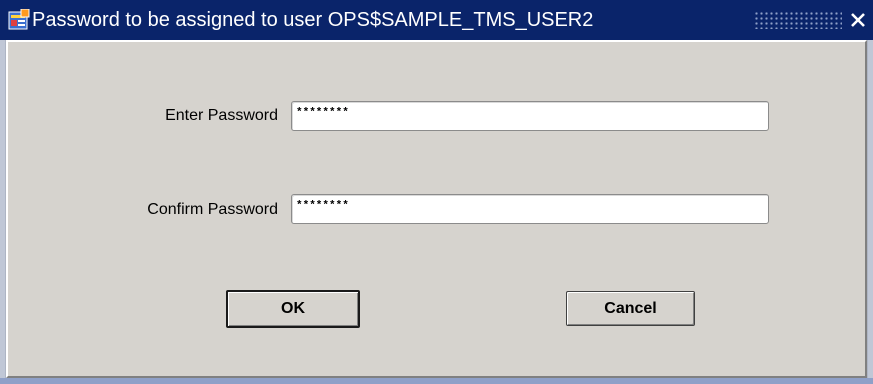  Describe the element at coordinates (798, 20) in the screenshot. I see `title-bar-grip` at that location.